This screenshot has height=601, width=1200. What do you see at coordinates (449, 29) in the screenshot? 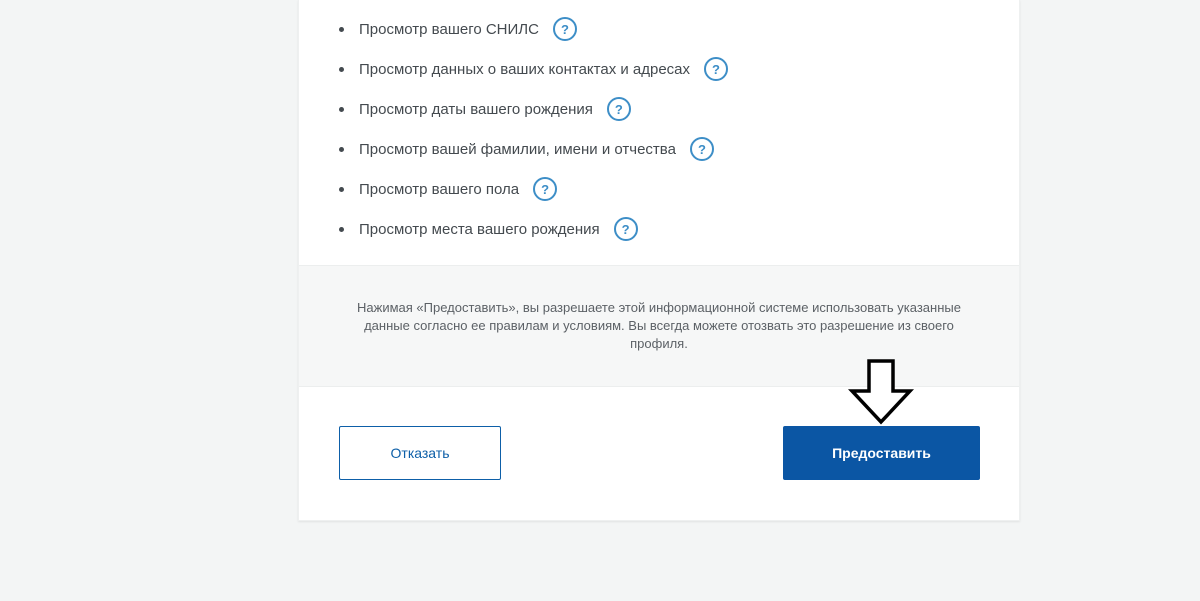
I see `permission-label: Просмотр вашего СНИЛС` at bounding box center [449, 29].